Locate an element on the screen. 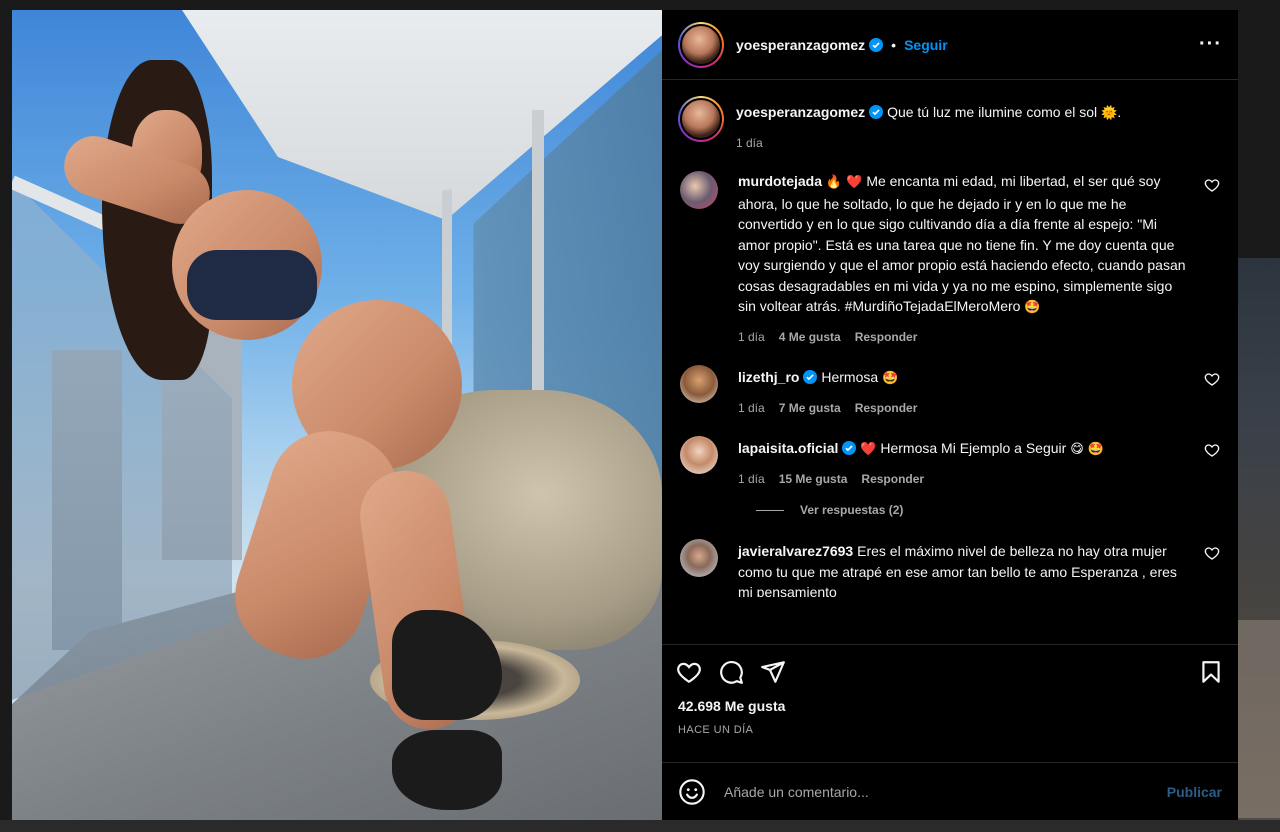  publish-button: Publicar is located at coordinates (1194, 792).